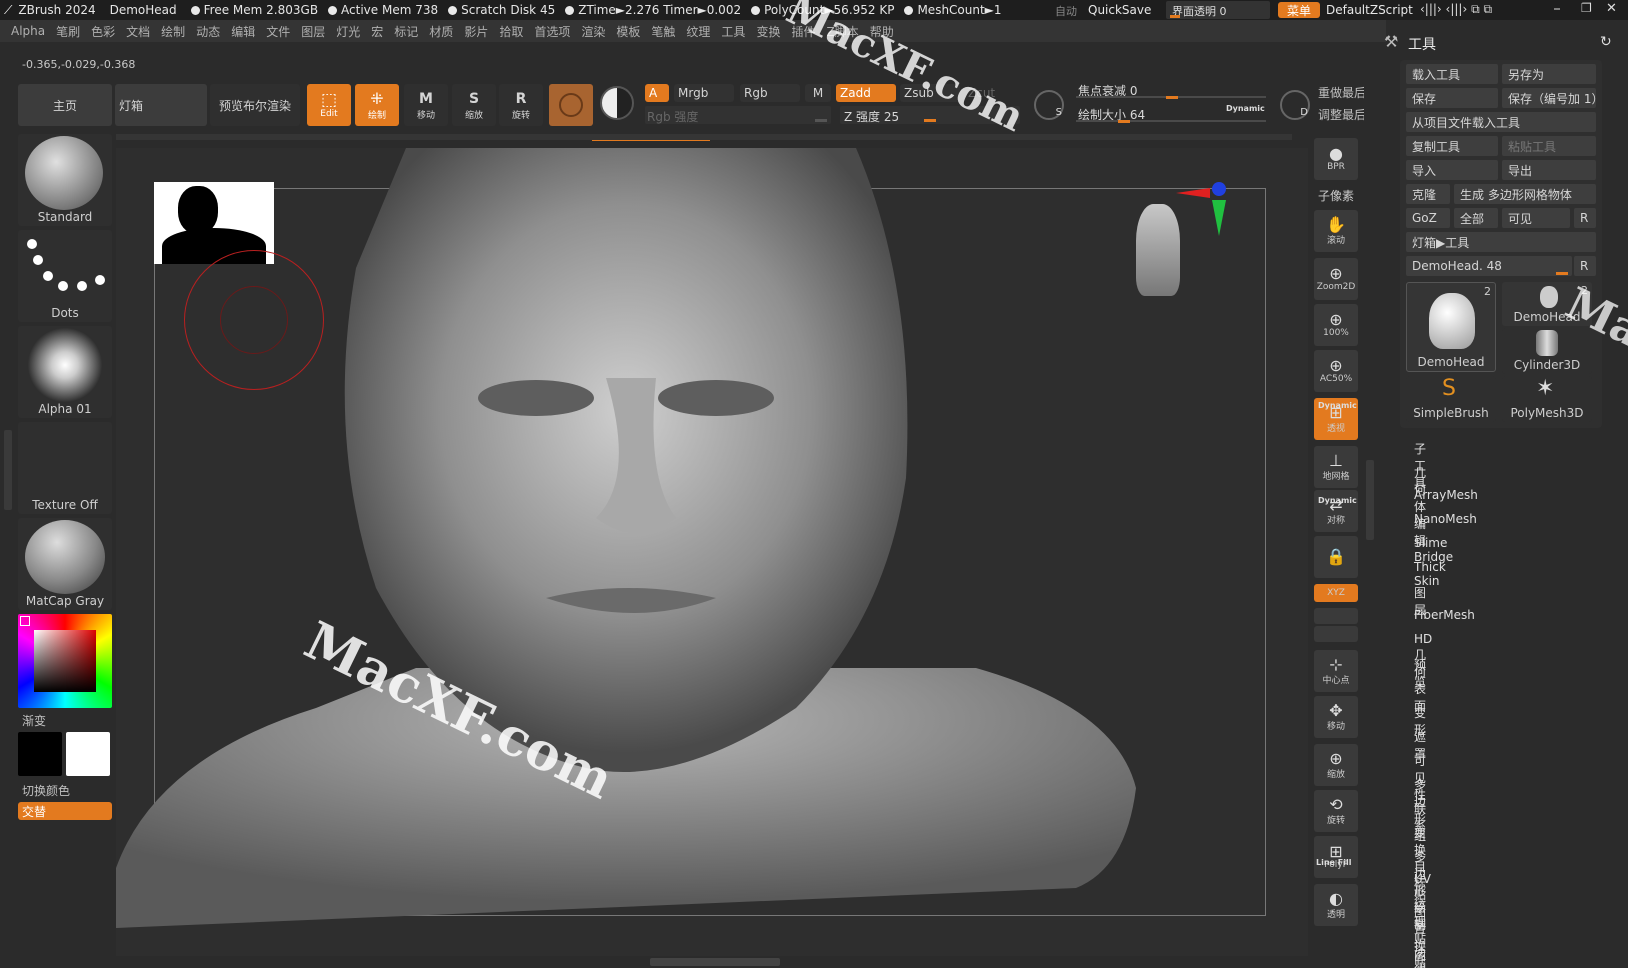 Image resolution: width=1628 pixels, height=968 pixels. I want to click on vtool-17: ⊞ PolyF, so click(1336, 857).